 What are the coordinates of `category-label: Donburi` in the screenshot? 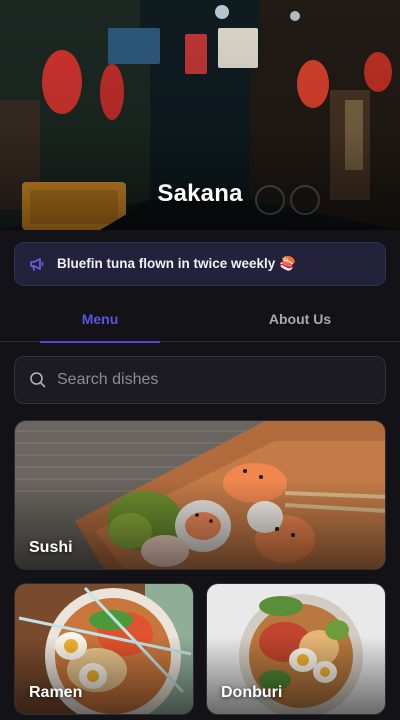 It's located at (252, 692).